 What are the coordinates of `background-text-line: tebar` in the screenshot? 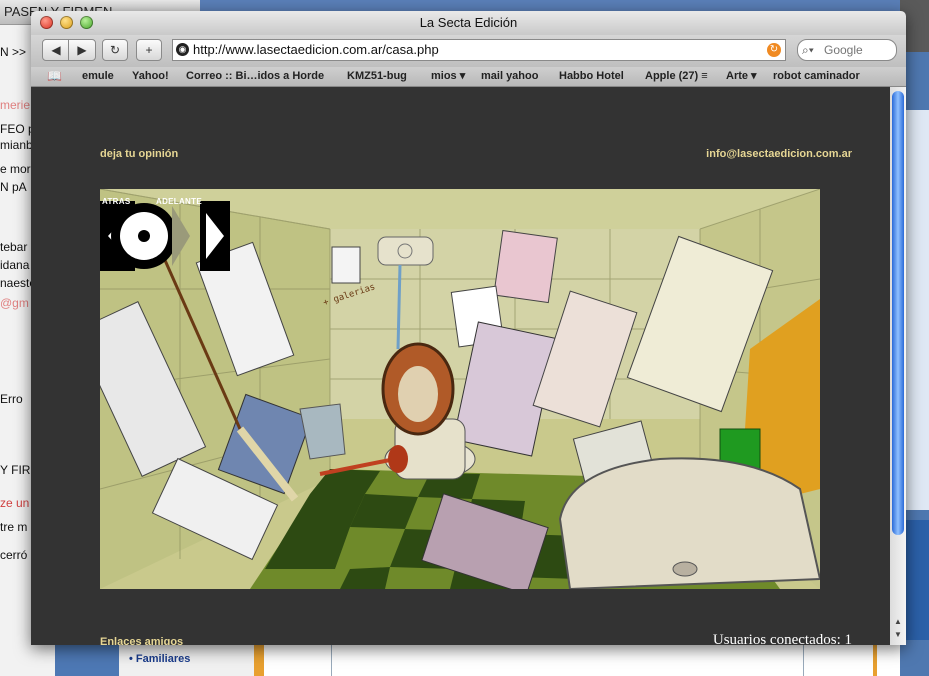 It's located at (14, 247).